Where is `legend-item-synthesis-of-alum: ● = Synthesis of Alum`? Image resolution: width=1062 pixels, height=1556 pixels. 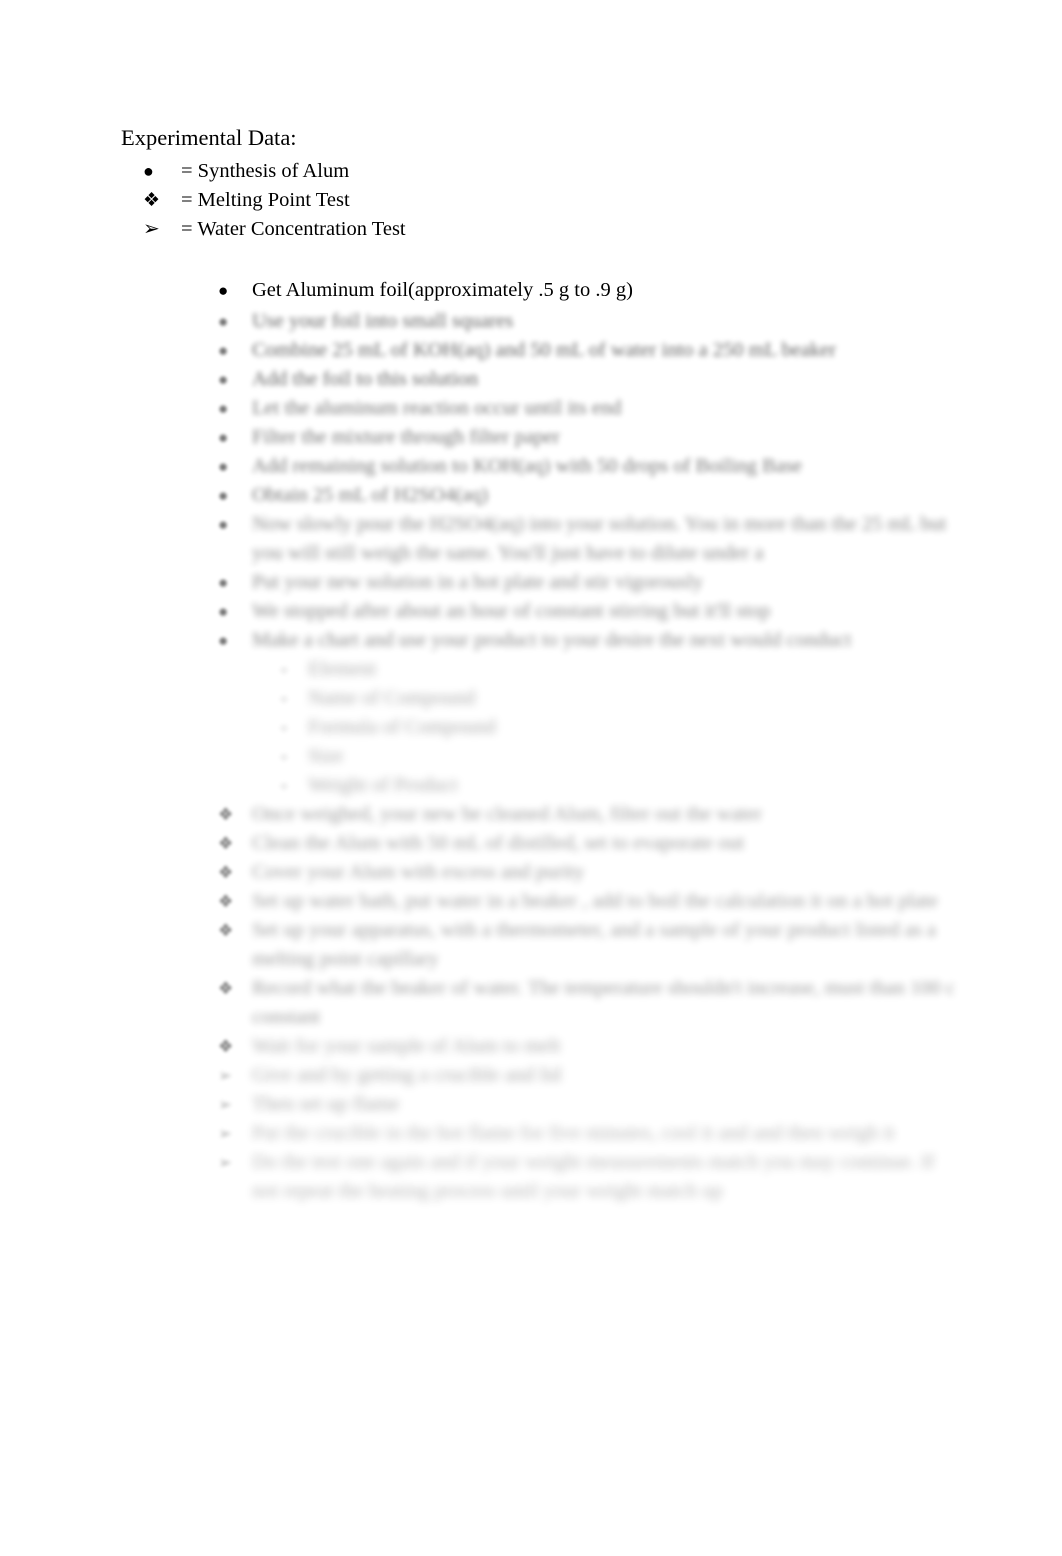
legend-item-synthesis-of-alum: ● = Synthesis of Alum is located at coordinates (274, 171).